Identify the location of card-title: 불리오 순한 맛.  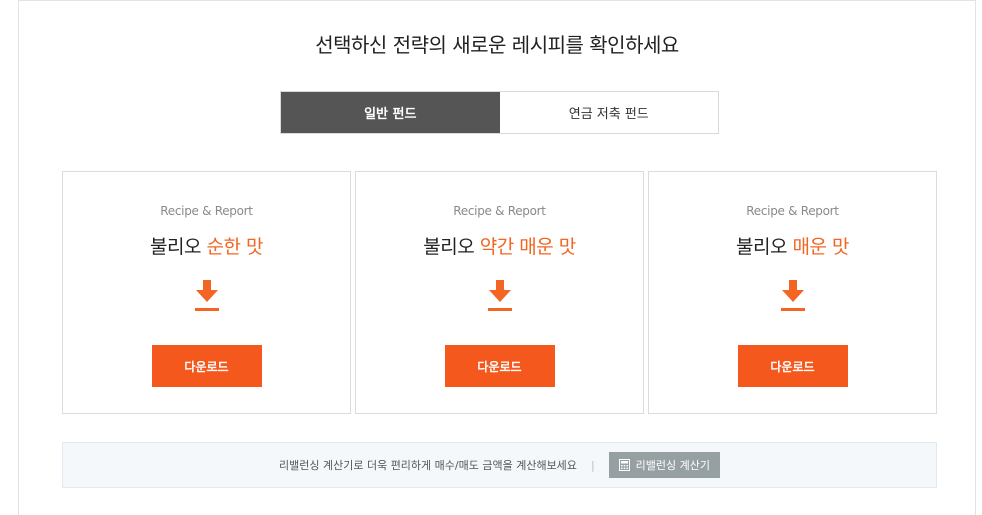
(206, 245).